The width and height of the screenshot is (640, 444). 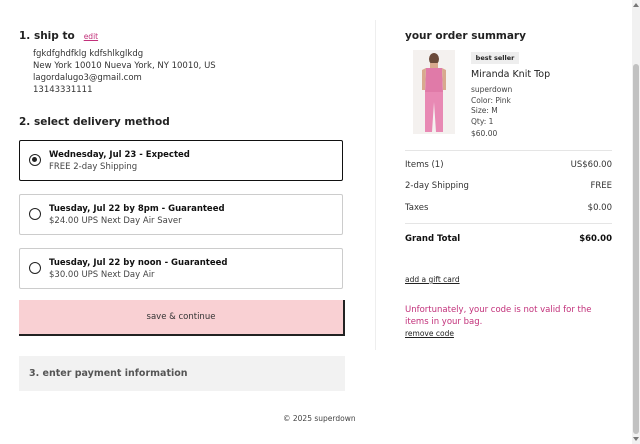 I want to click on summary-row-items: Items (1) US$60.00, so click(x=508, y=165).